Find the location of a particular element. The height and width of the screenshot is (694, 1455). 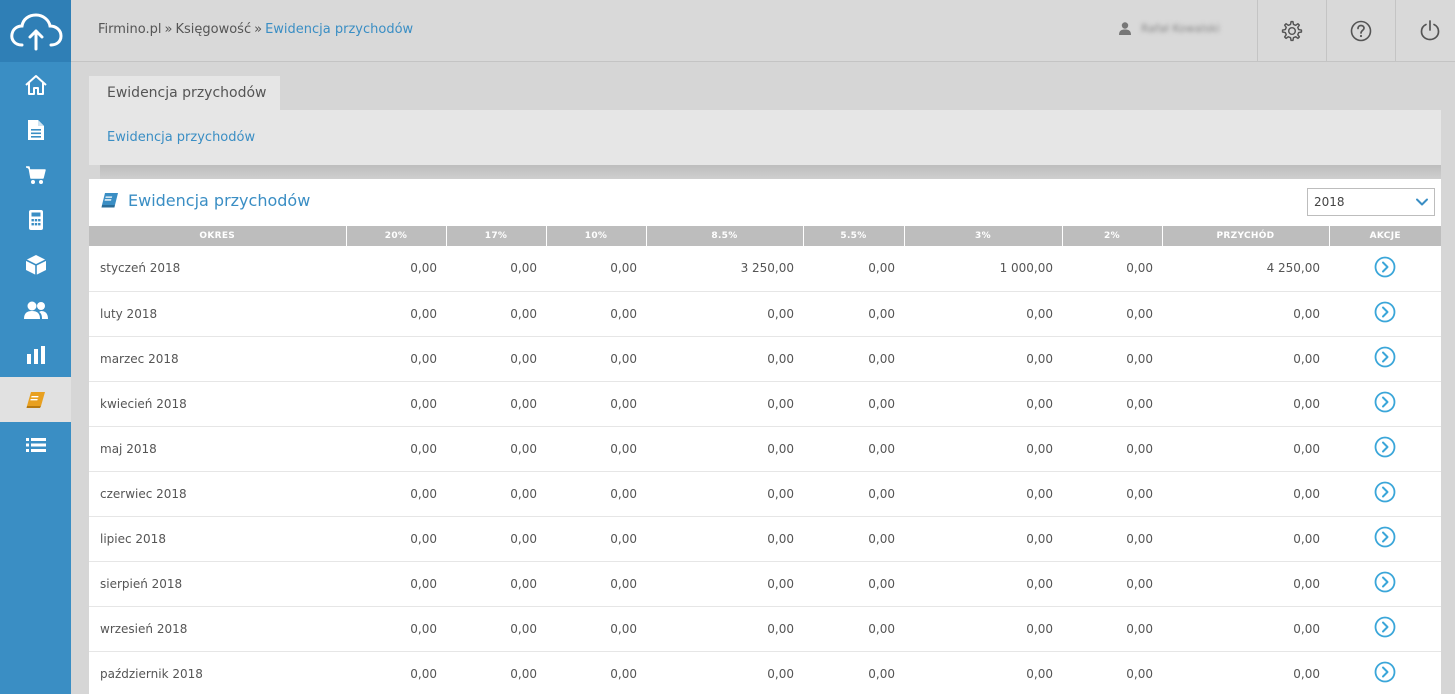

calculator-icon is located at coordinates (35, 219).